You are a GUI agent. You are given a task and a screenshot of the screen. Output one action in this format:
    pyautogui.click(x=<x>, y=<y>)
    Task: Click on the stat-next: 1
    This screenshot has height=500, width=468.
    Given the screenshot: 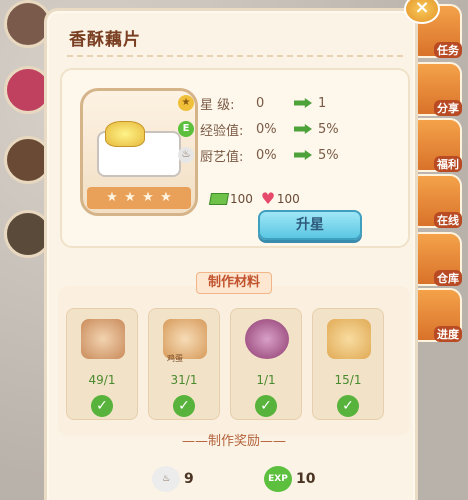 What is the action you would take?
    pyautogui.click(x=322, y=103)
    